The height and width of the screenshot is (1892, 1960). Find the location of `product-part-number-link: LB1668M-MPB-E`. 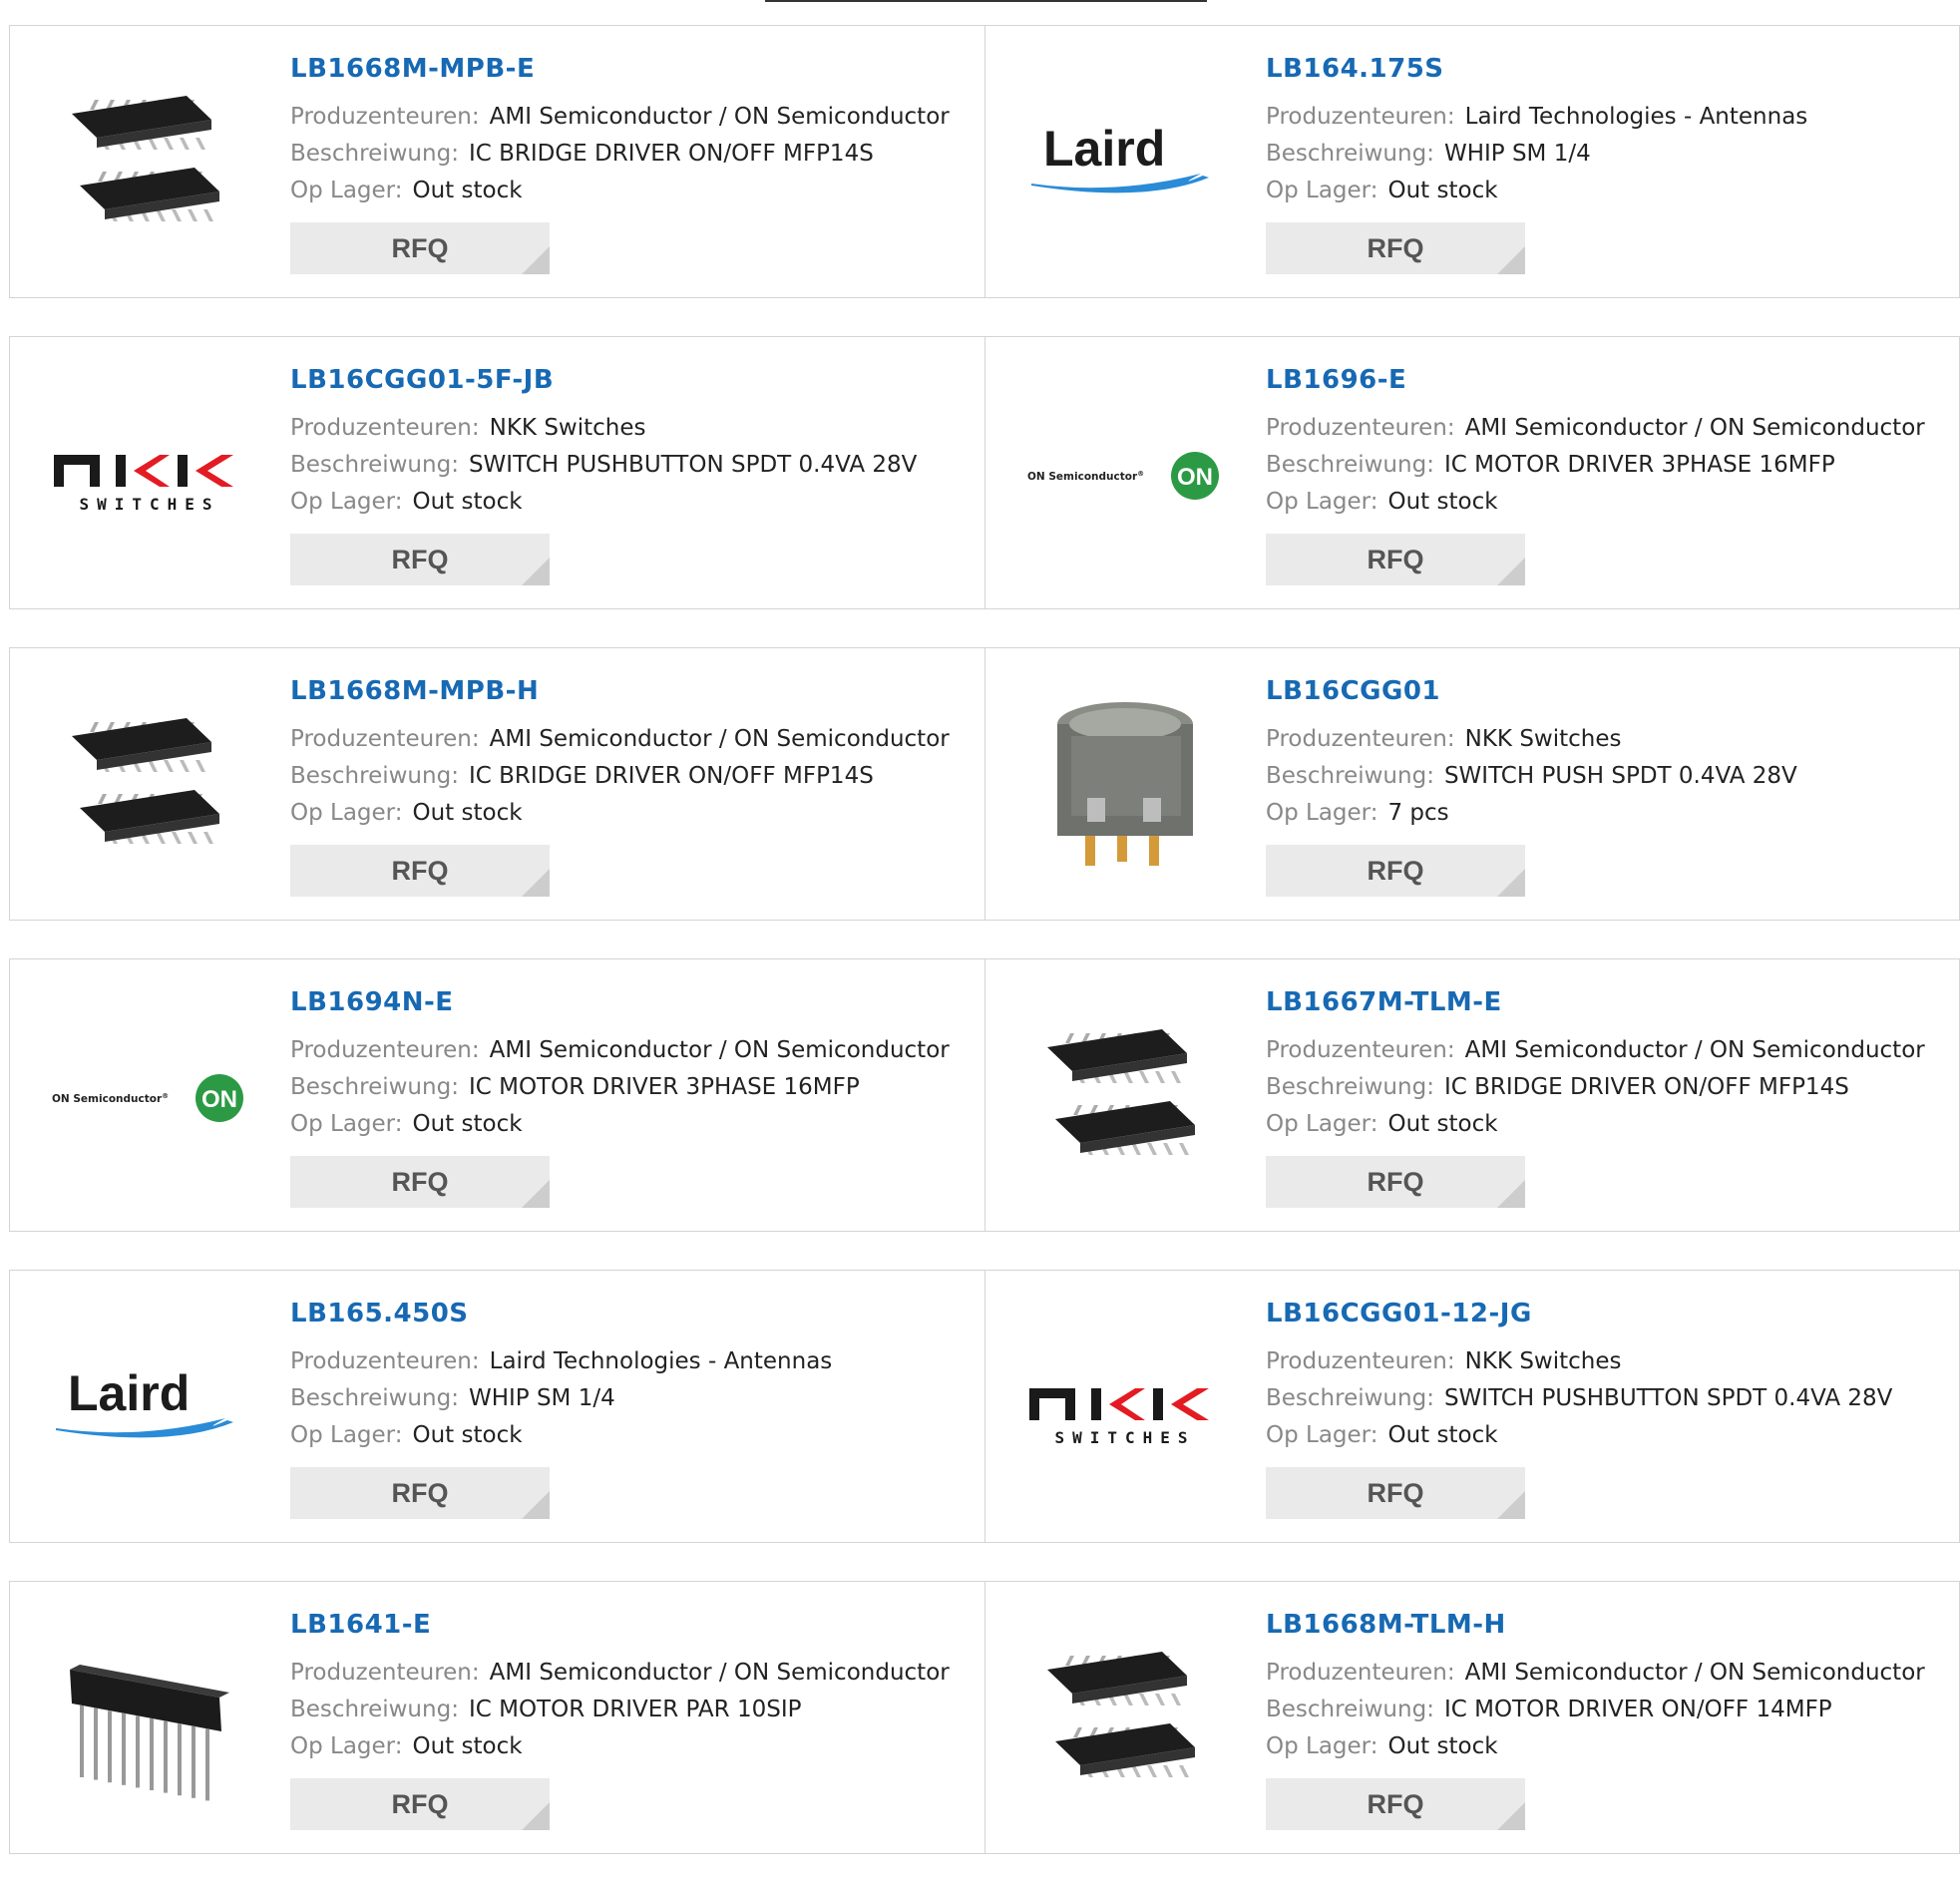

product-part-number-link: LB1668M-MPB-E is located at coordinates (633, 69).